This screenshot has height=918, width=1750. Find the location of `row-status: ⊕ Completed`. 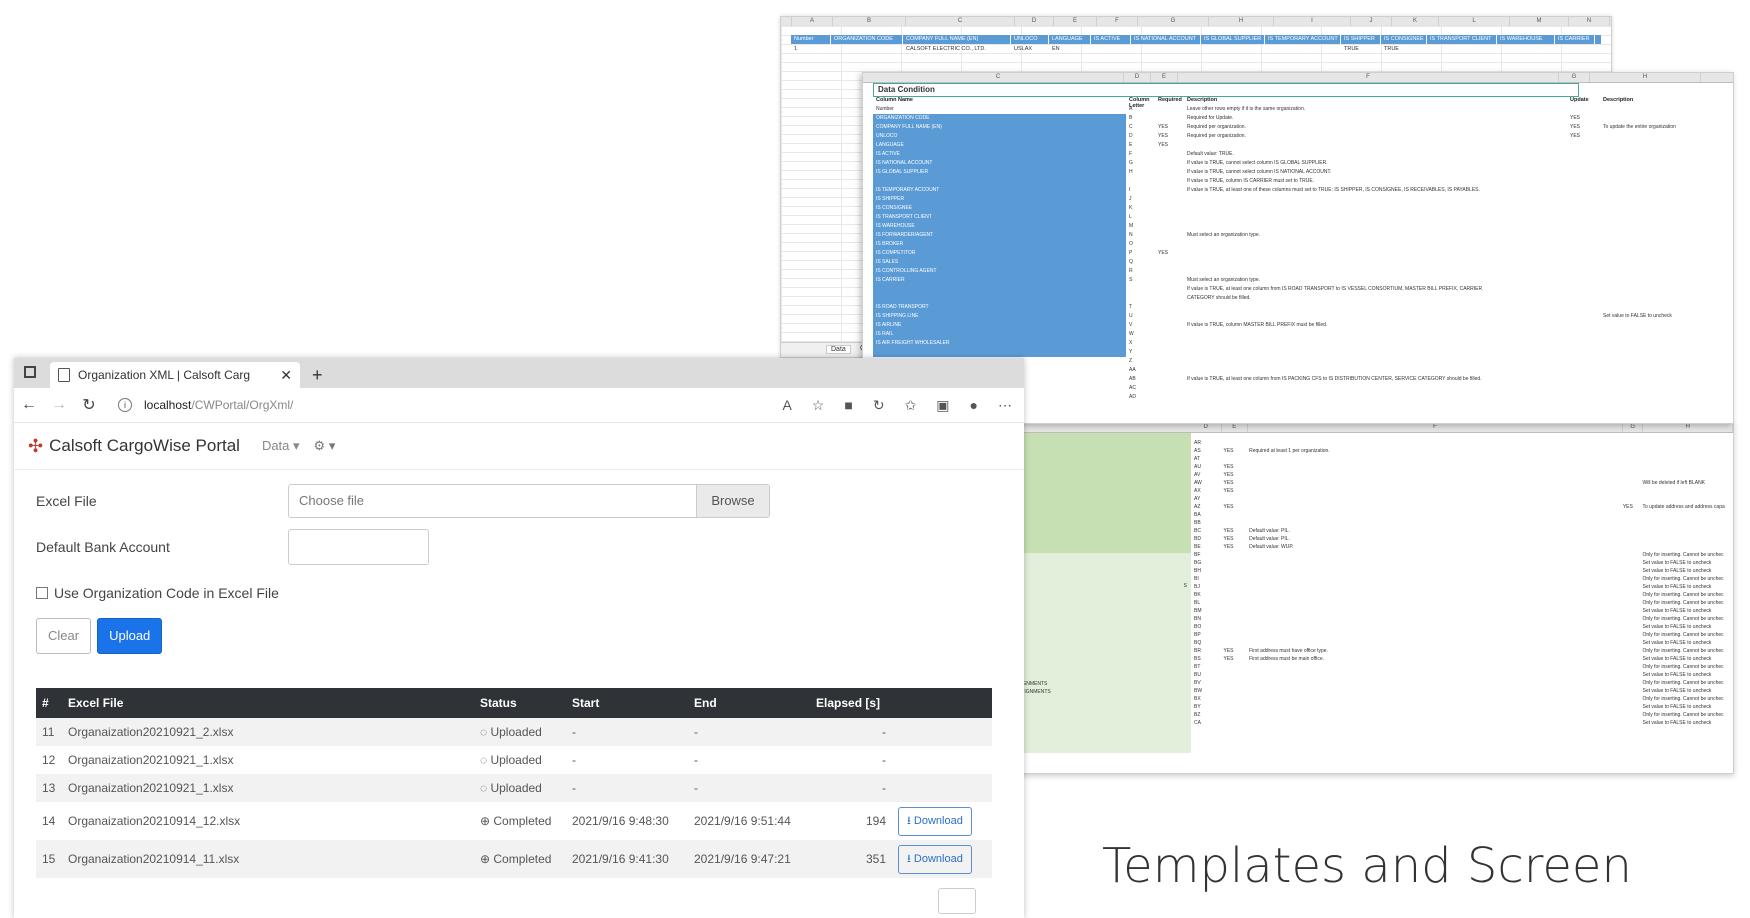

row-status: ⊕ Completed is located at coordinates (520, 821).